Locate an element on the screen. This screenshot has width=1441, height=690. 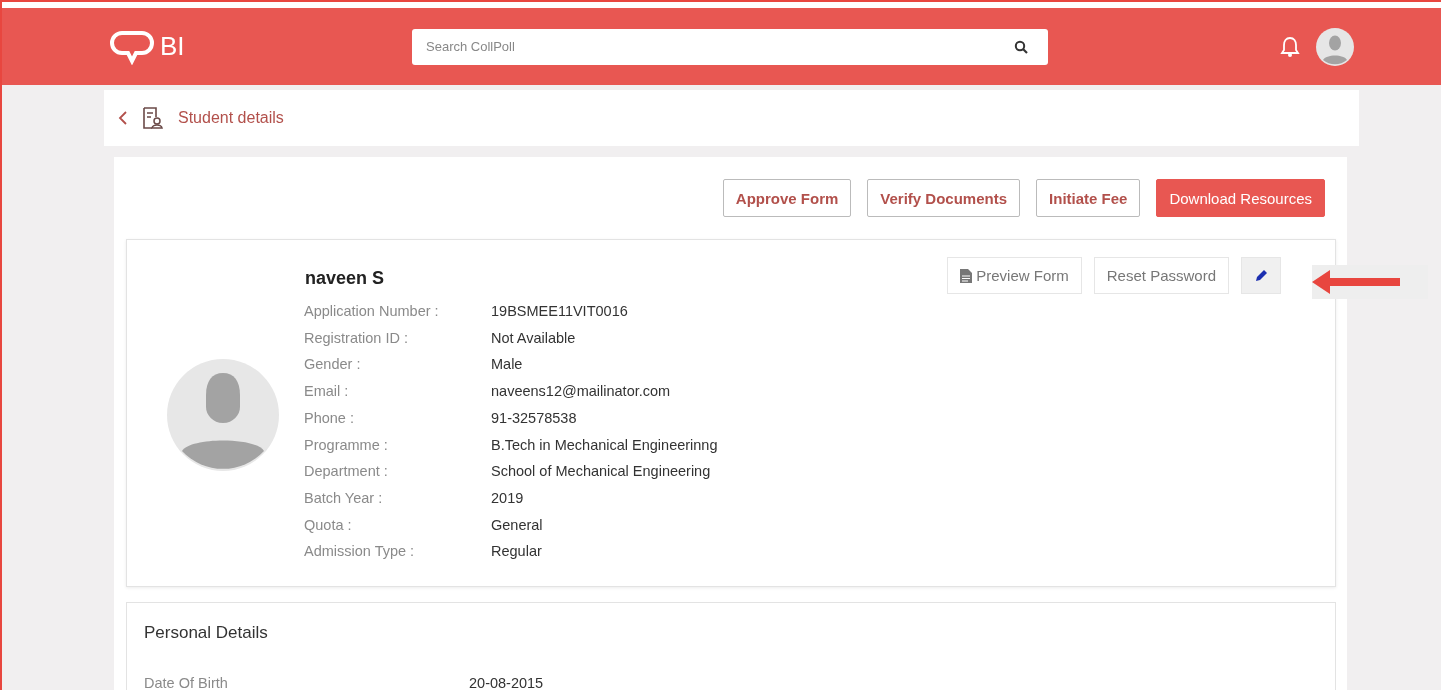
field-value: Male is located at coordinates (507, 365).